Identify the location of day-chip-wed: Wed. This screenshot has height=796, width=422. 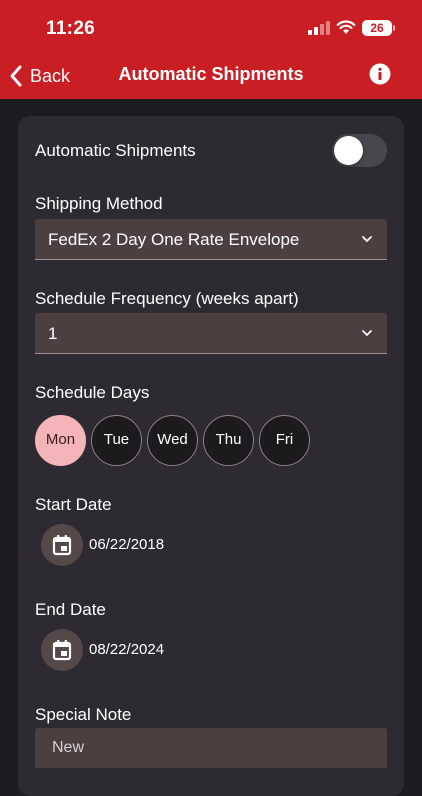
(172, 440).